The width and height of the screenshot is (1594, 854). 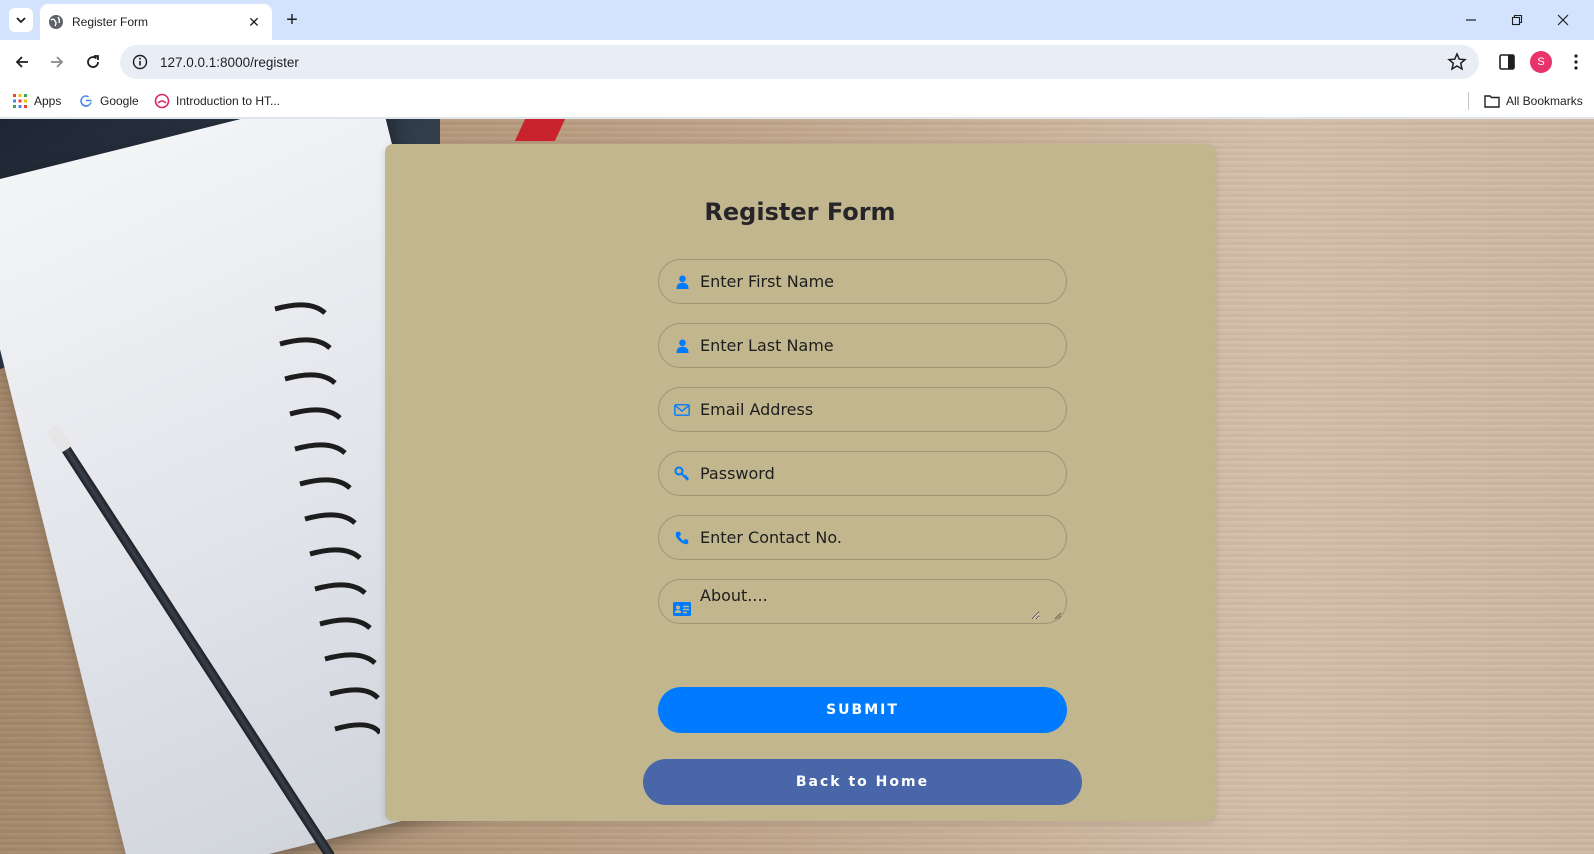 I want to click on tab-search-button, so click(x=21, y=20).